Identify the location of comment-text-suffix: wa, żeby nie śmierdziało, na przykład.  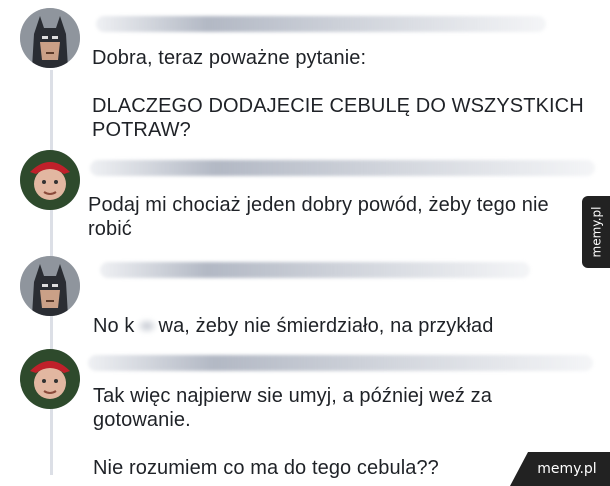
(326, 326).